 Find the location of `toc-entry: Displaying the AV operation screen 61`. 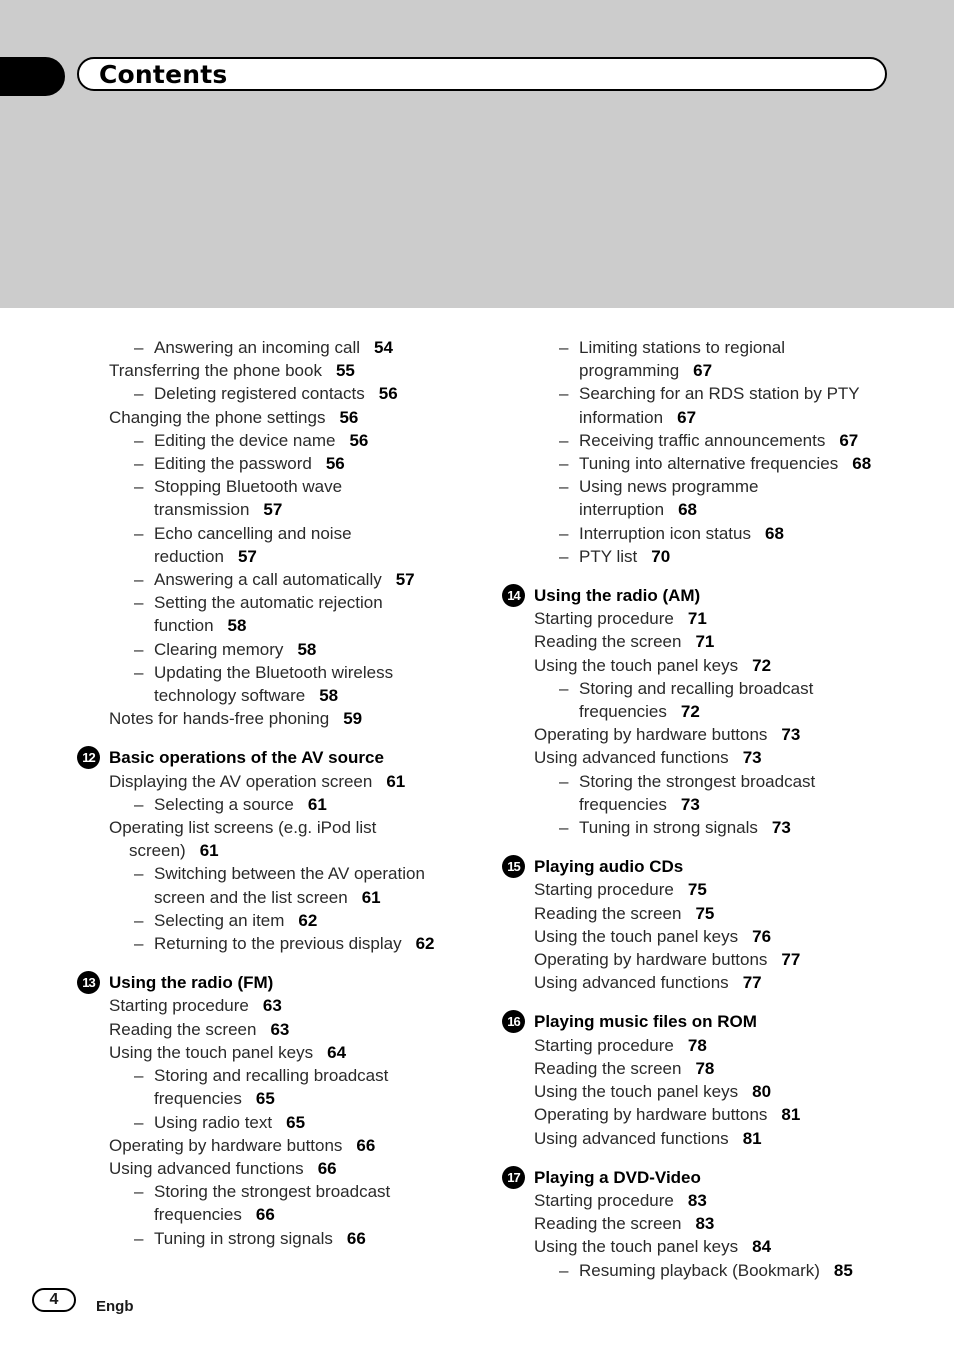

toc-entry: Displaying the AV operation screen 61 is located at coordinates (287, 781).